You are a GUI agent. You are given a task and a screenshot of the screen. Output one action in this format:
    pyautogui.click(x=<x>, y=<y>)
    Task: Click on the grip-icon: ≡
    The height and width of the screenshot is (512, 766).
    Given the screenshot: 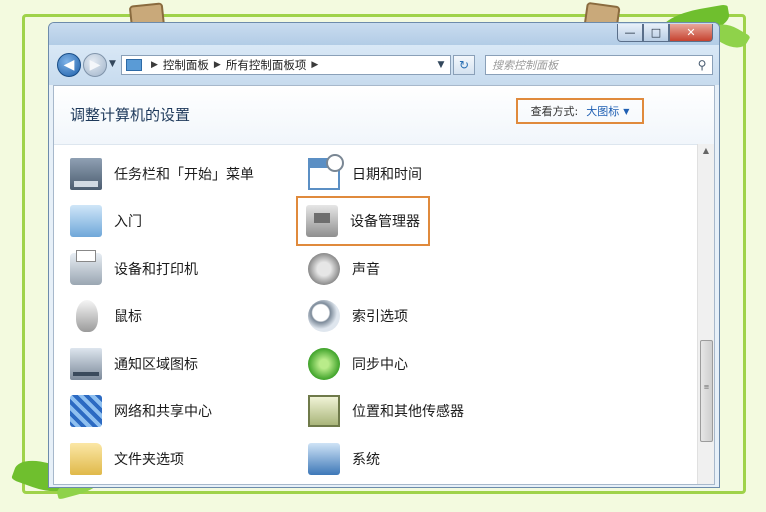 What is the action you would take?
    pyautogui.click(x=706, y=387)
    